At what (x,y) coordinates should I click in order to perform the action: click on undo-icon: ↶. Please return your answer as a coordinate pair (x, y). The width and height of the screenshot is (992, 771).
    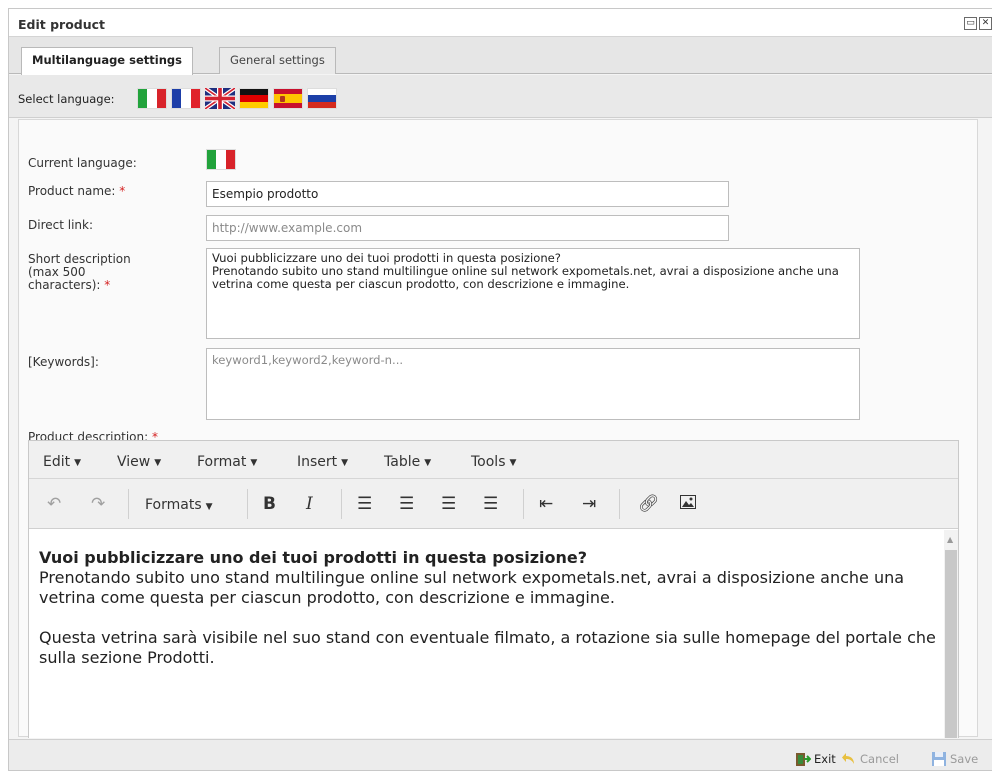
    Looking at the image, I should click on (54, 504).